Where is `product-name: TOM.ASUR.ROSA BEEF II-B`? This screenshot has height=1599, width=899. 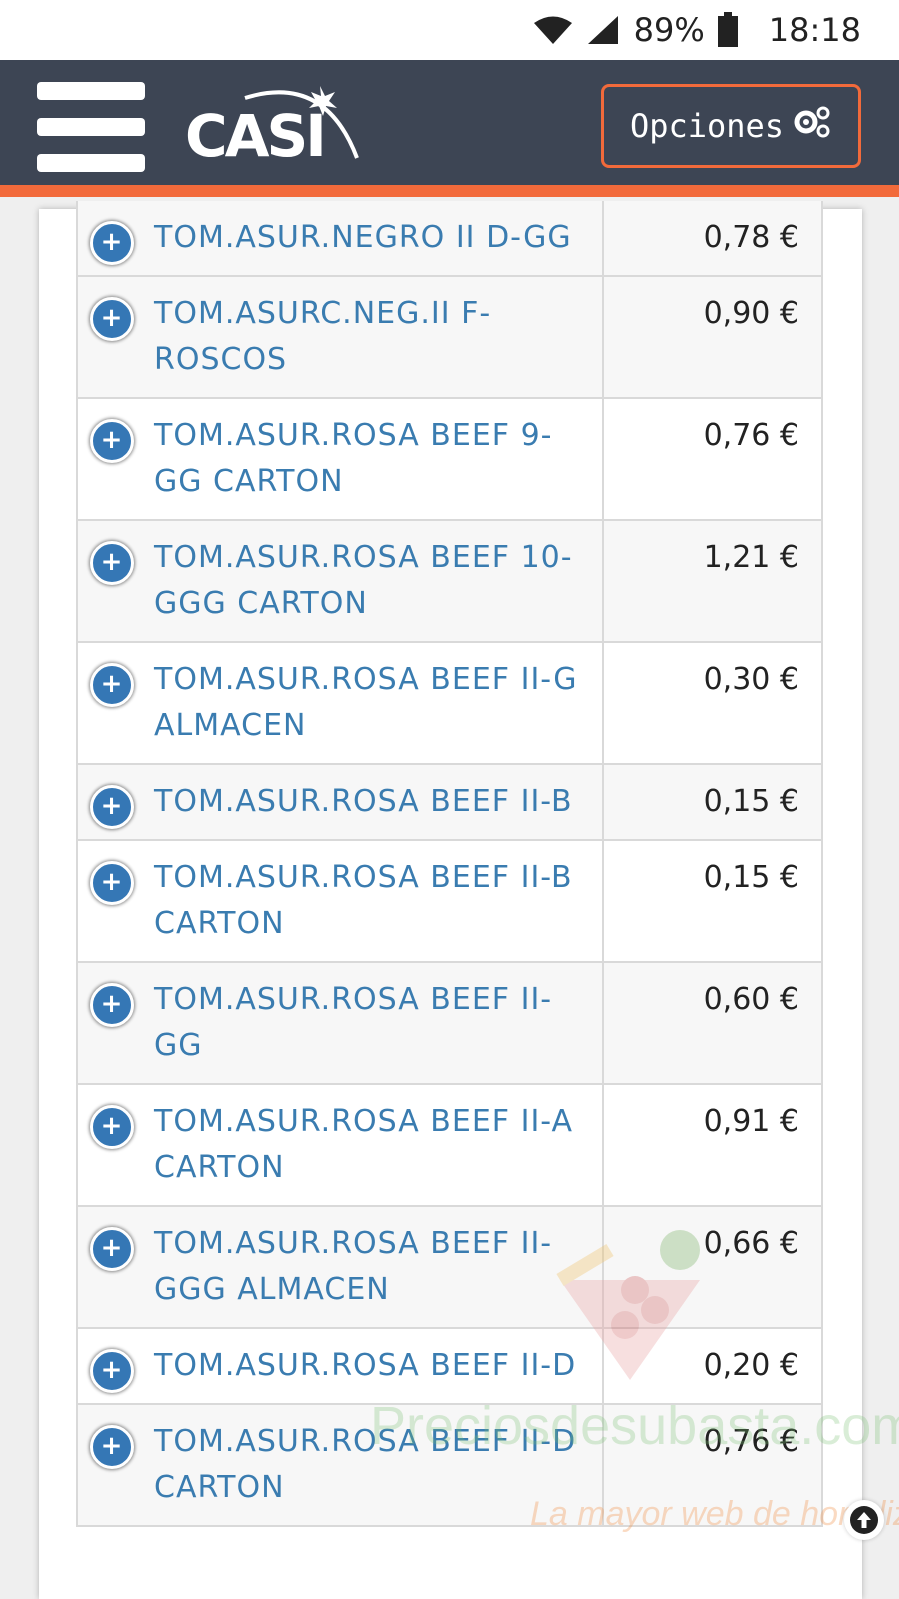
product-name: TOM.ASUR.ROSA BEEF II-B is located at coordinates (363, 801).